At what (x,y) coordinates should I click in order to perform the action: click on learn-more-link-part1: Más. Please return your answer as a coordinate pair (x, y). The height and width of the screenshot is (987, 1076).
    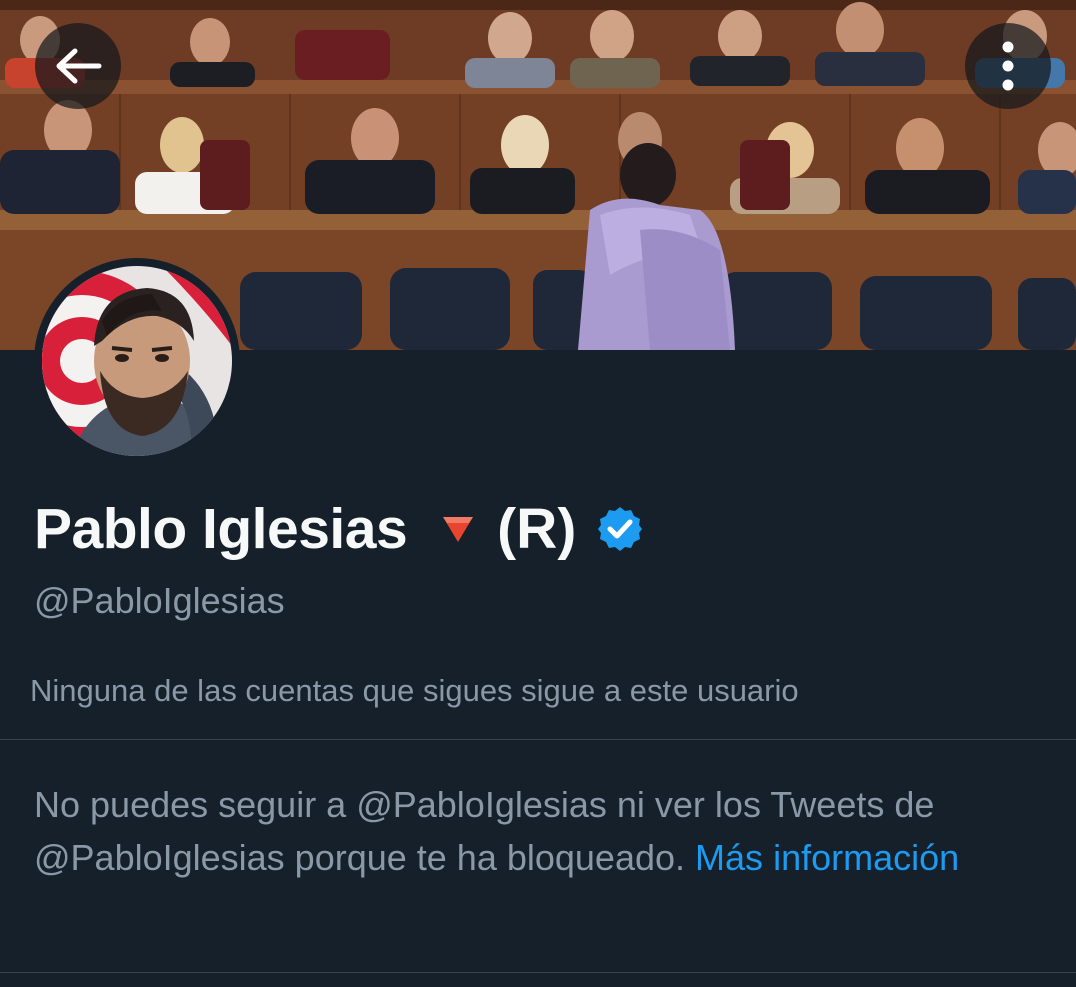
    Looking at the image, I should click on (729, 857).